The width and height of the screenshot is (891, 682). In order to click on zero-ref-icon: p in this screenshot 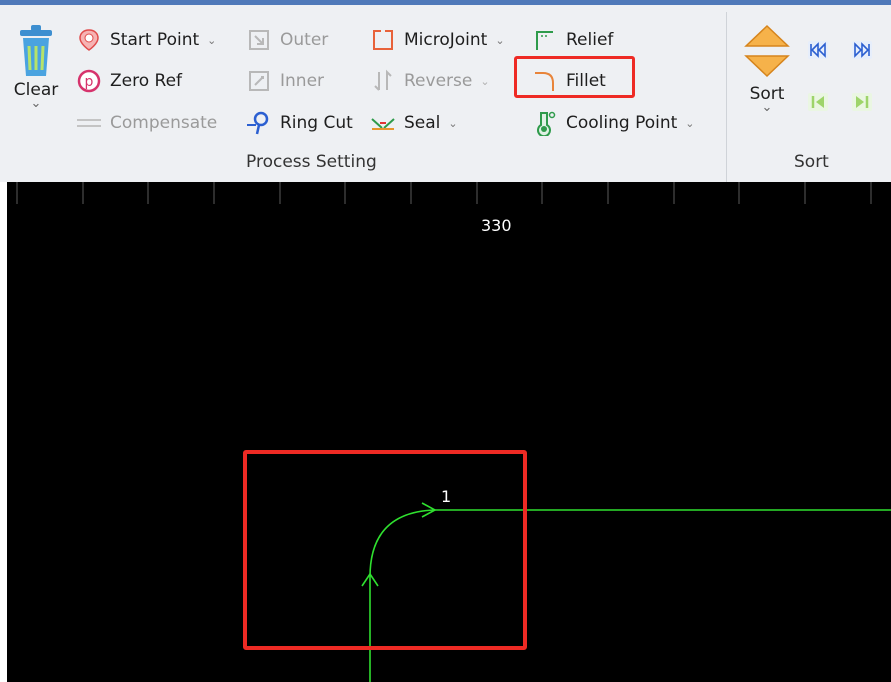, I will do `click(89, 81)`.